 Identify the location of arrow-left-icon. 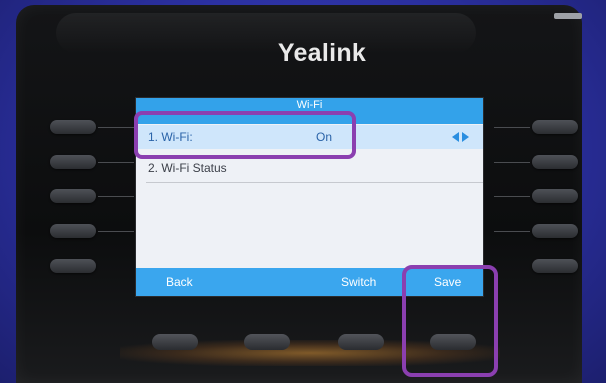
(455, 137).